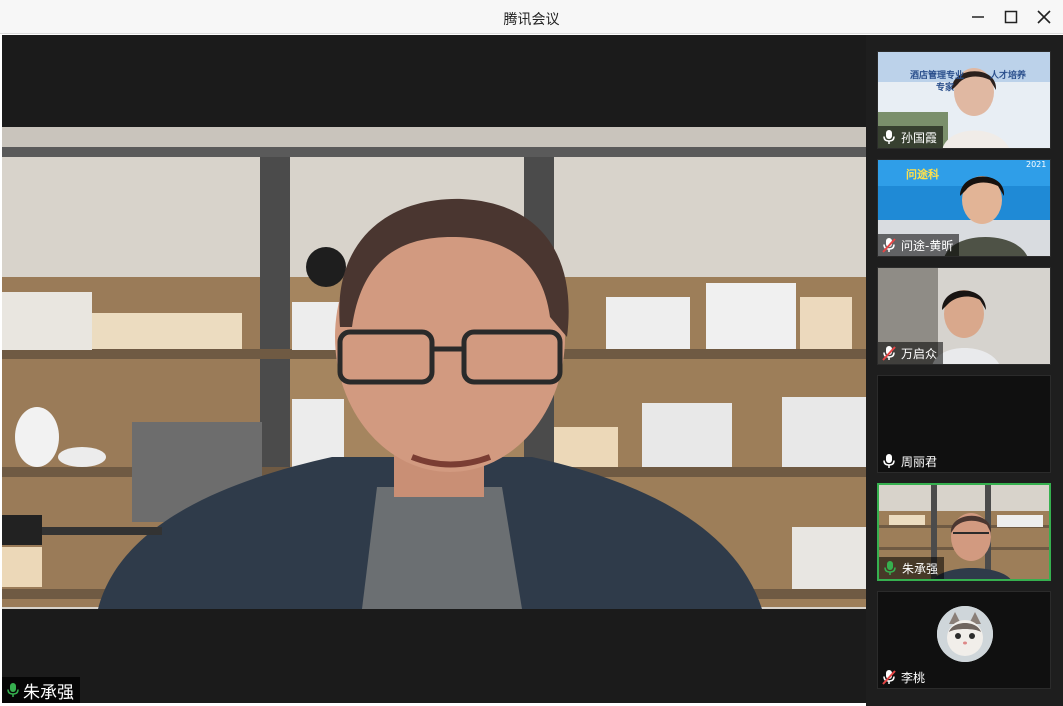  What do you see at coordinates (1008, 76) in the screenshot?
I see `background-text: 人才培养` at bounding box center [1008, 76].